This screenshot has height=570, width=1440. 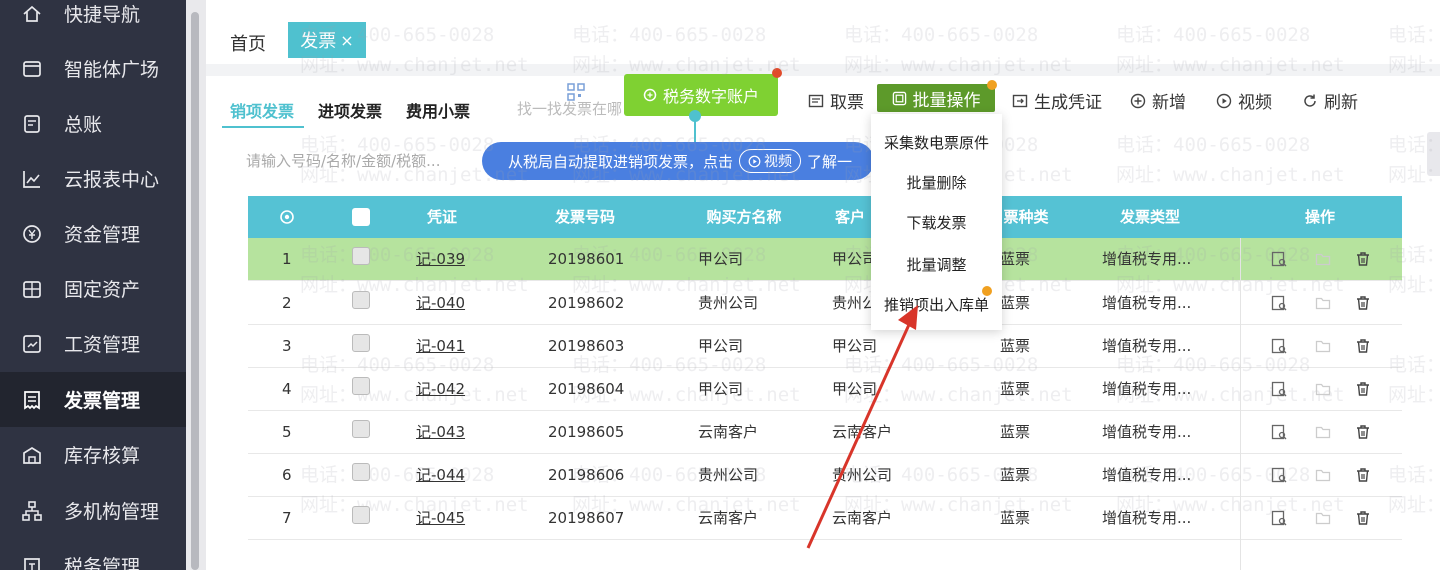 What do you see at coordinates (777, 73) in the screenshot?
I see `notification-dot` at bounding box center [777, 73].